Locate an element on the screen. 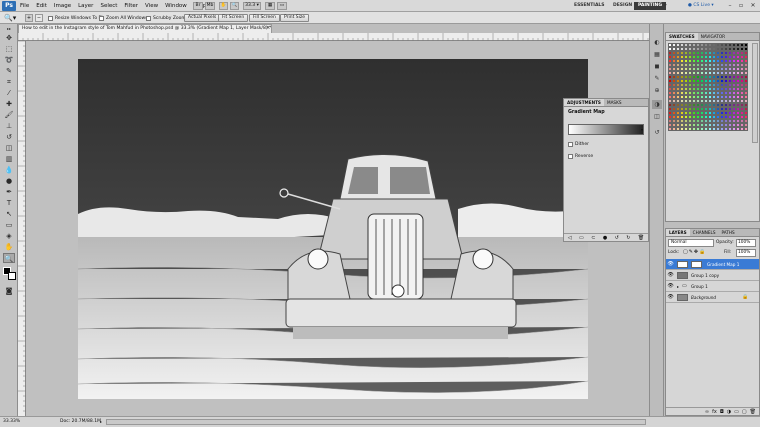  swatches-scrollbar is located at coordinates (755, 93).